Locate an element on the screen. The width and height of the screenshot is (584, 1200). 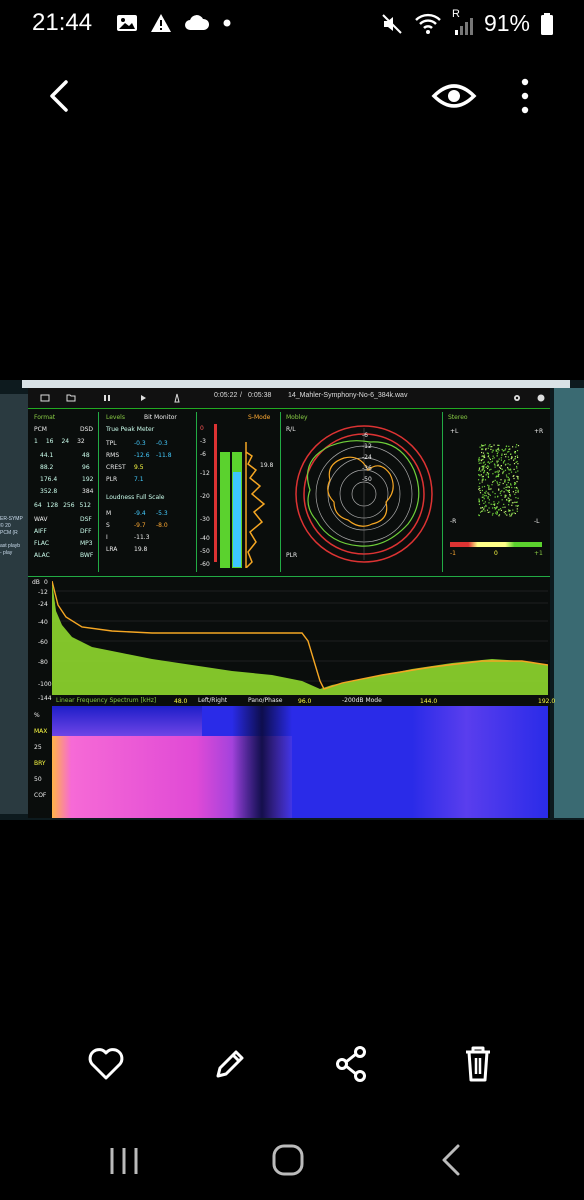
wifi-icon is located at coordinates (428, 23).